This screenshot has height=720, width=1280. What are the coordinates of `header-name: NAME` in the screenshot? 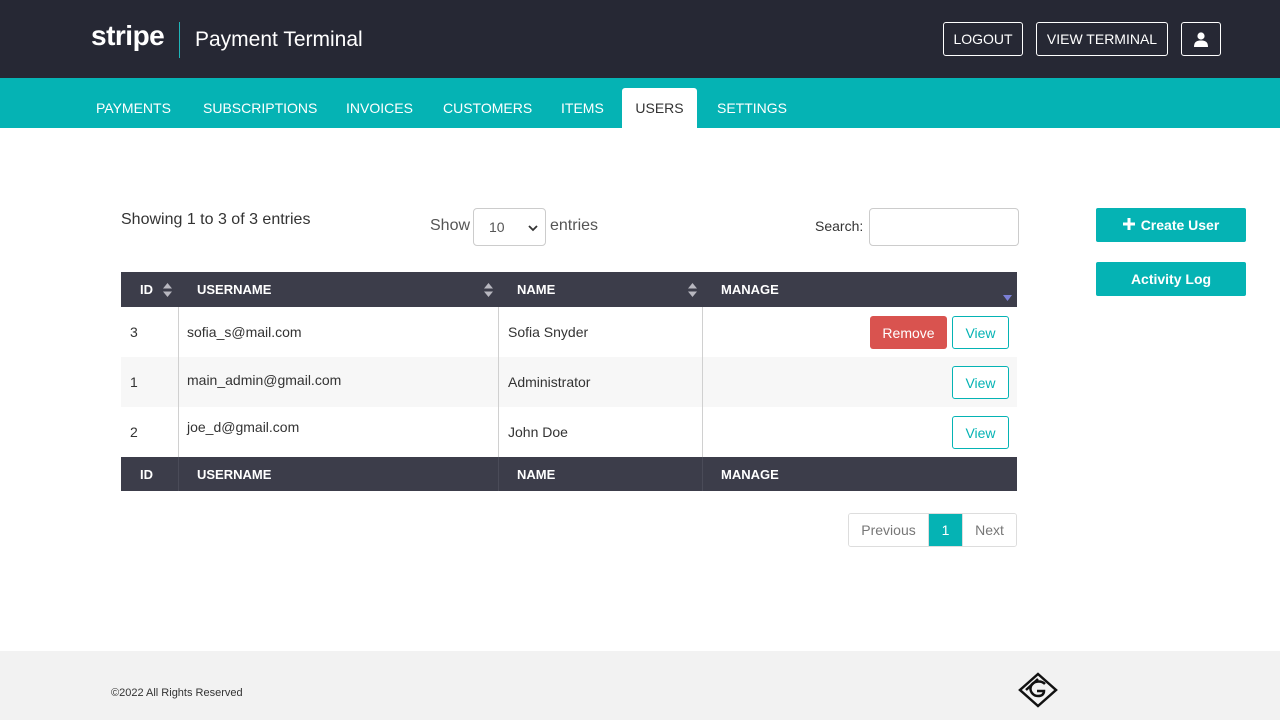 It's located at (536, 289).